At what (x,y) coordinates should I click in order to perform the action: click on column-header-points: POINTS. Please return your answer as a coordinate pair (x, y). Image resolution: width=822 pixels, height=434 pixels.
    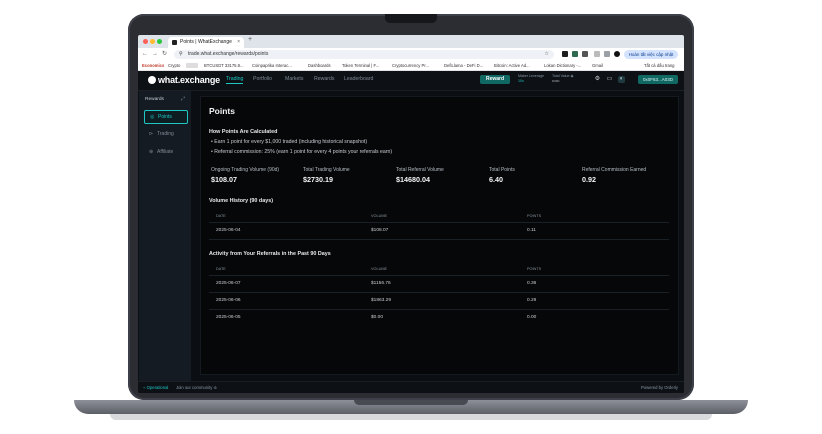
    Looking at the image, I should click on (534, 216).